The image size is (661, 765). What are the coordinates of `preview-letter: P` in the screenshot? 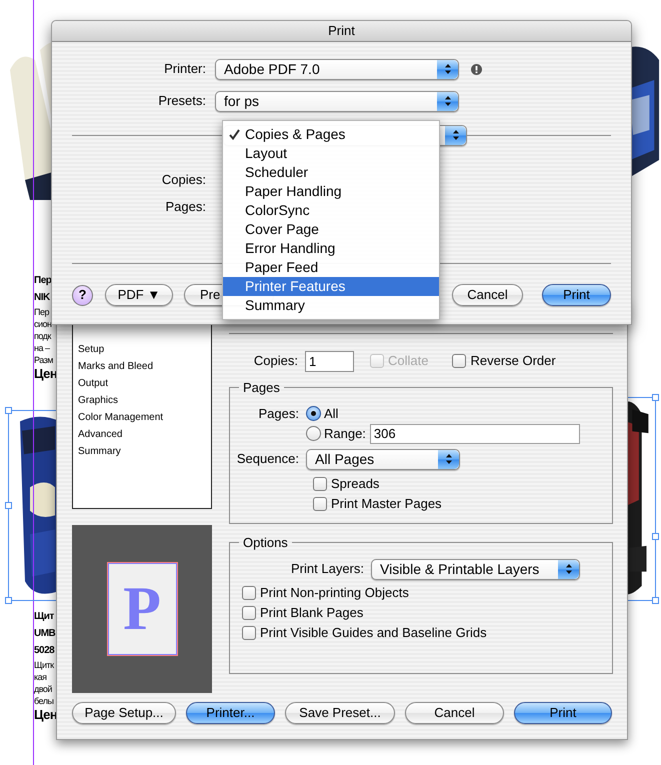 It's located at (142, 609).